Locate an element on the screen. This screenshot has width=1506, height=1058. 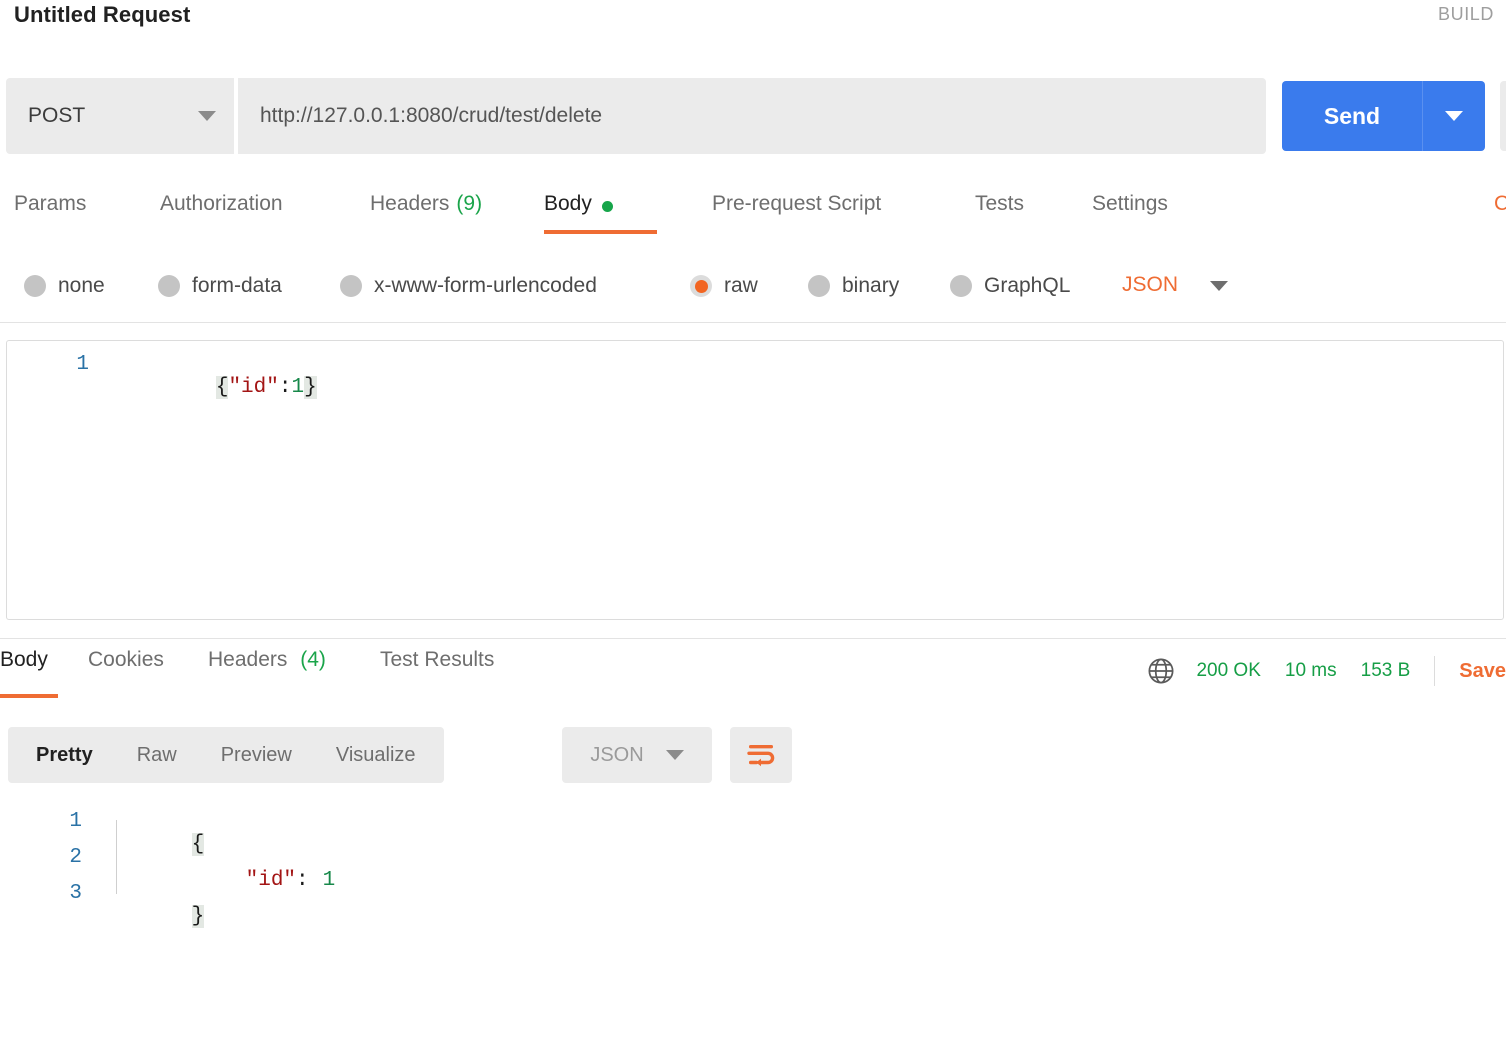
response-status-bar: 200 OK 10 ms 153 B Save is located at coordinates (1326, 671).